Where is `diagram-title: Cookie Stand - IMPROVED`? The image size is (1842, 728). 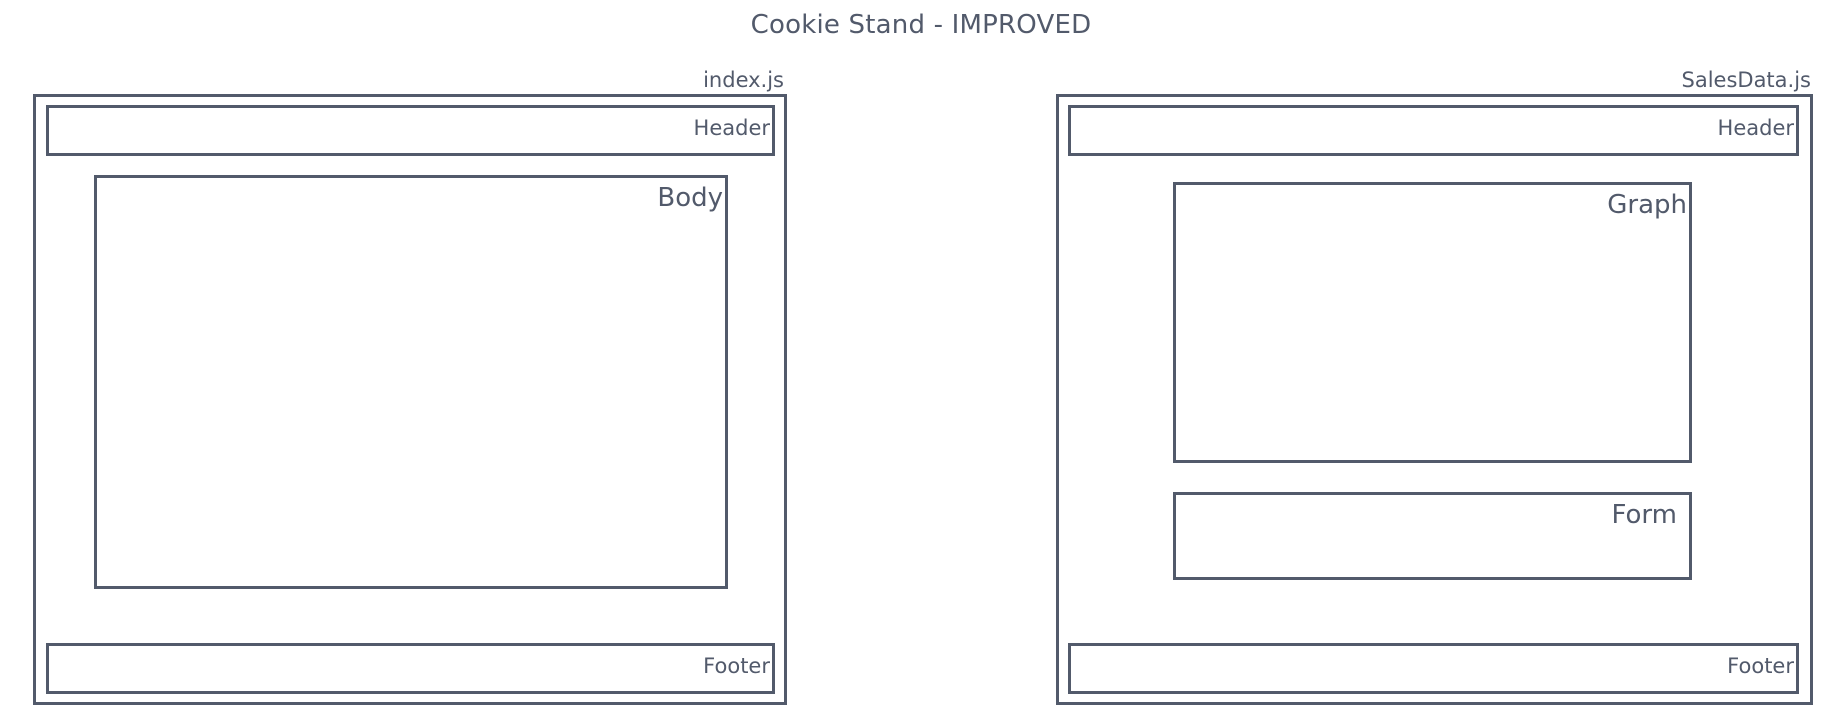 diagram-title: Cookie Stand - IMPROVED is located at coordinates (921, 25).